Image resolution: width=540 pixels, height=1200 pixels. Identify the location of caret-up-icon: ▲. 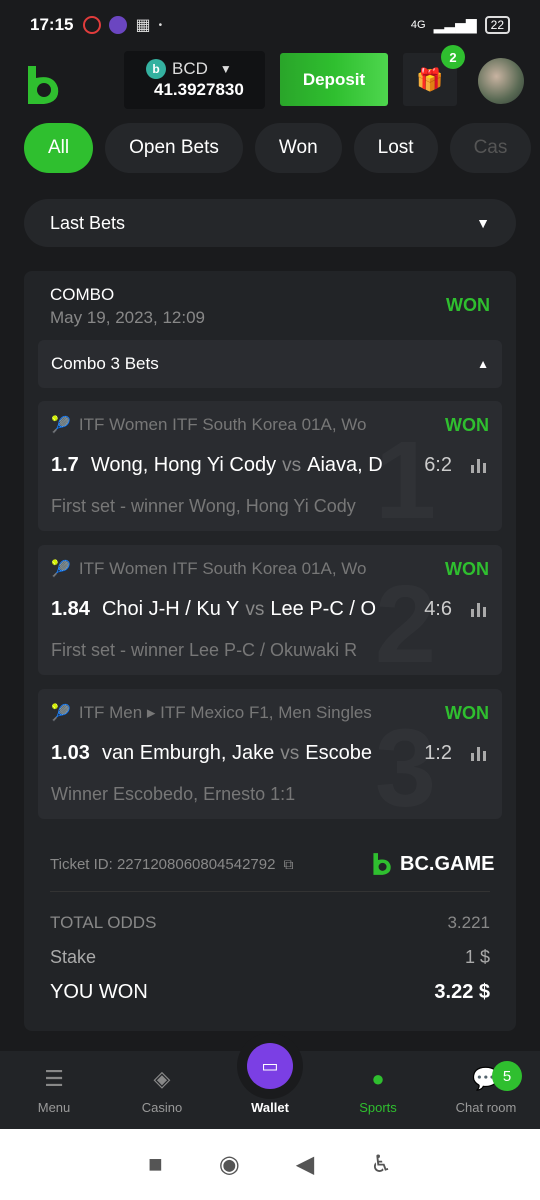
(483, 364).